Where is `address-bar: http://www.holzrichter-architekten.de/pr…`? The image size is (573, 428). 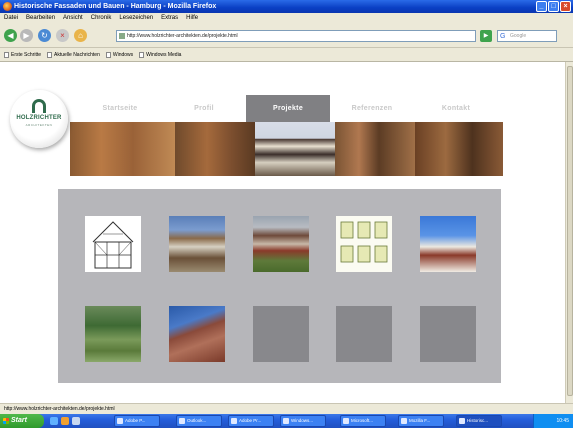 address-bar: http://www.holzrichter-architekten.de/pr… is located at coordinates (296, 36).